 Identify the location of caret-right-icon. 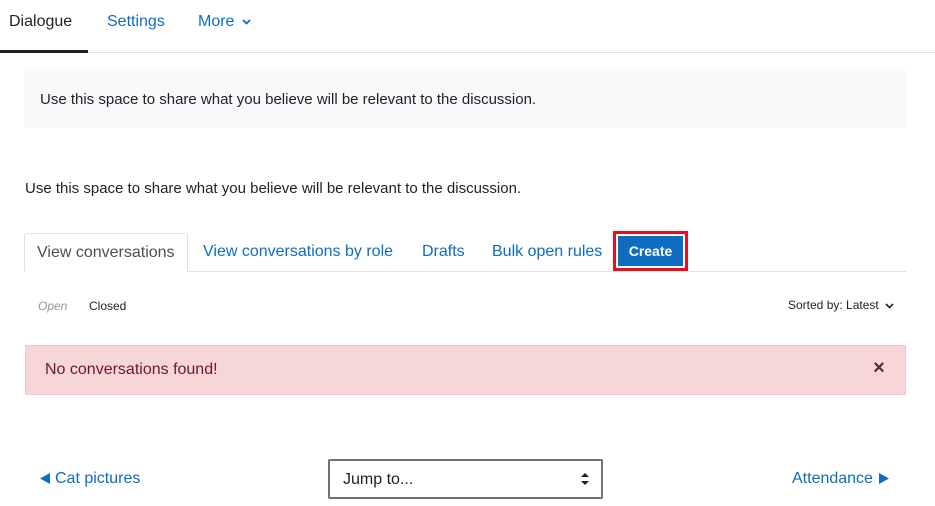
(883, 478).